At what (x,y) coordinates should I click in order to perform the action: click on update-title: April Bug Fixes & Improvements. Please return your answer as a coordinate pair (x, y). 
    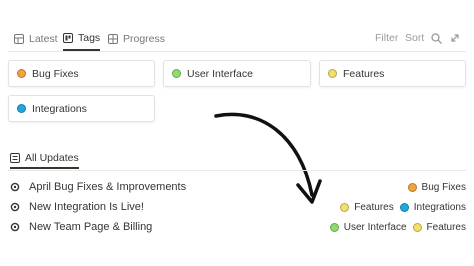
    Looking at the image, I should click on (108, 187).